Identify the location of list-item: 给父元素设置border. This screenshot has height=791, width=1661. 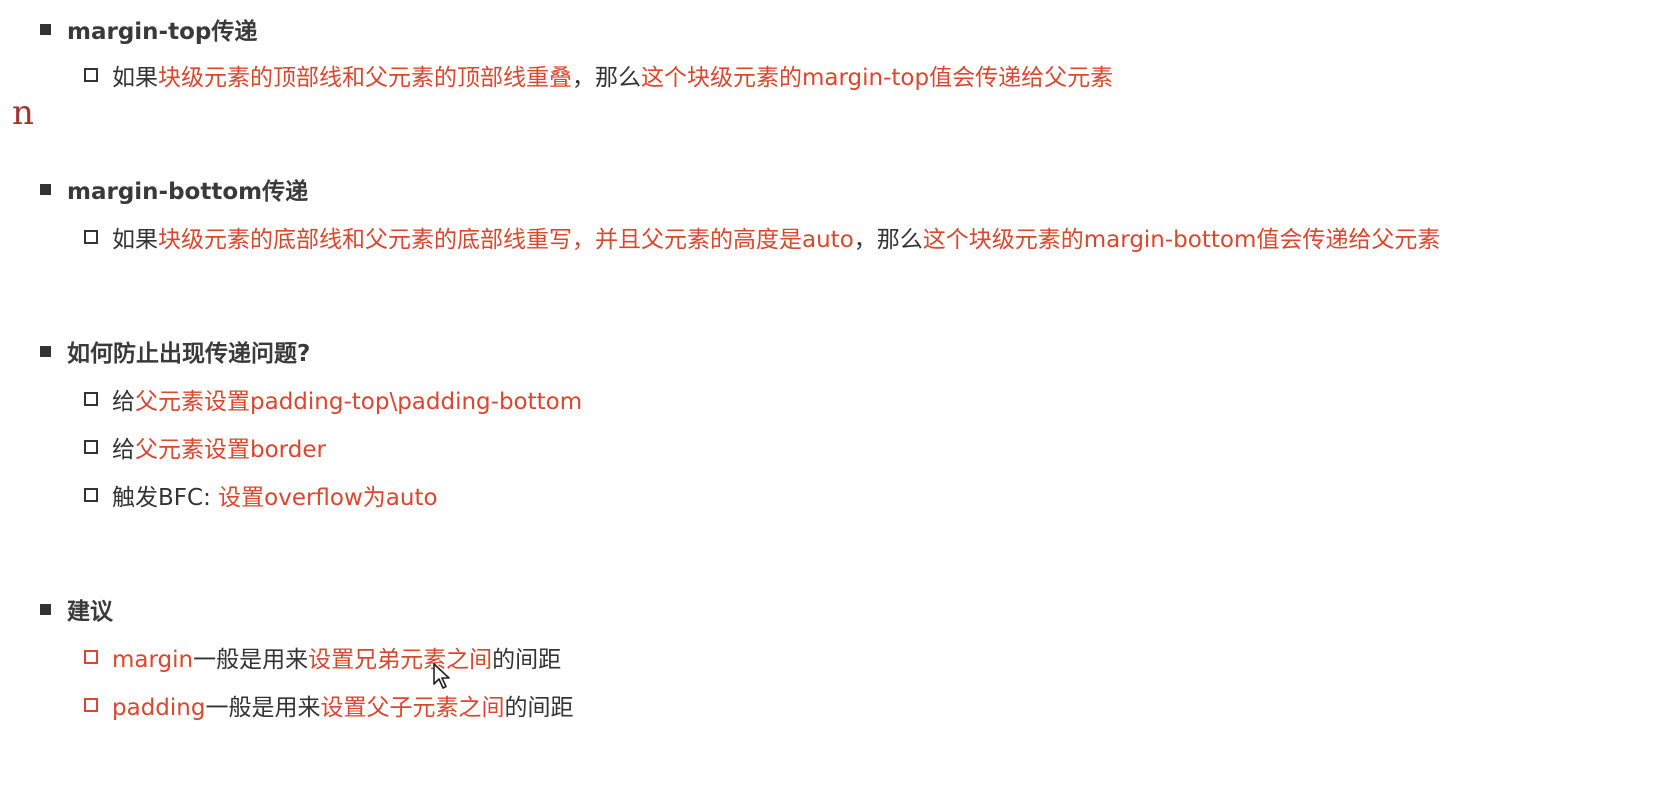
(205, 447).